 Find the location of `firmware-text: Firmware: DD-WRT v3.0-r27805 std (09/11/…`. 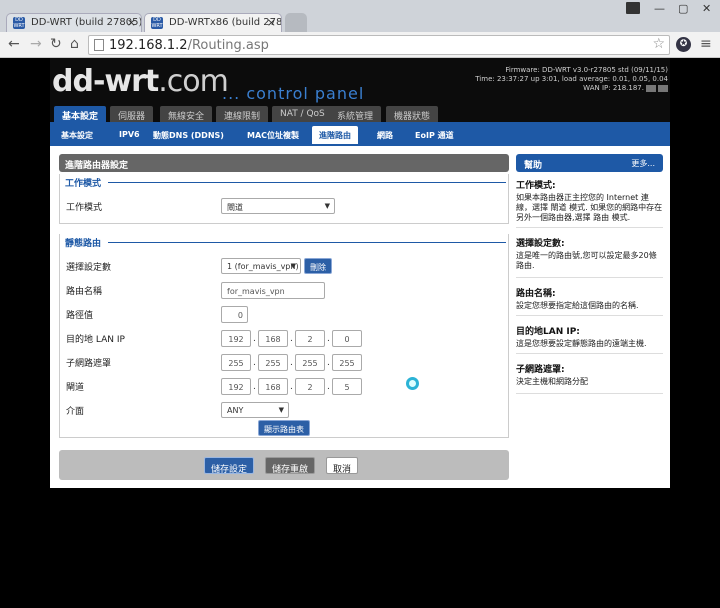

firmware-text: Firmware: DD-WRT v3.0-r27805 std (09/11/… is located at coordinates (586, 70).